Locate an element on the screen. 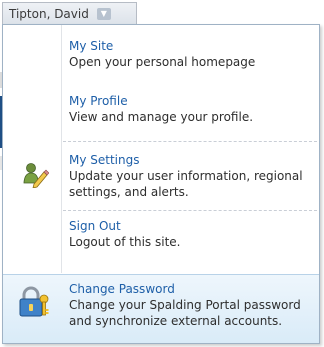 Image resolution: width=324 pixels, height=347 pixels. person-pencil-icon is located at coordinates (35, 174).